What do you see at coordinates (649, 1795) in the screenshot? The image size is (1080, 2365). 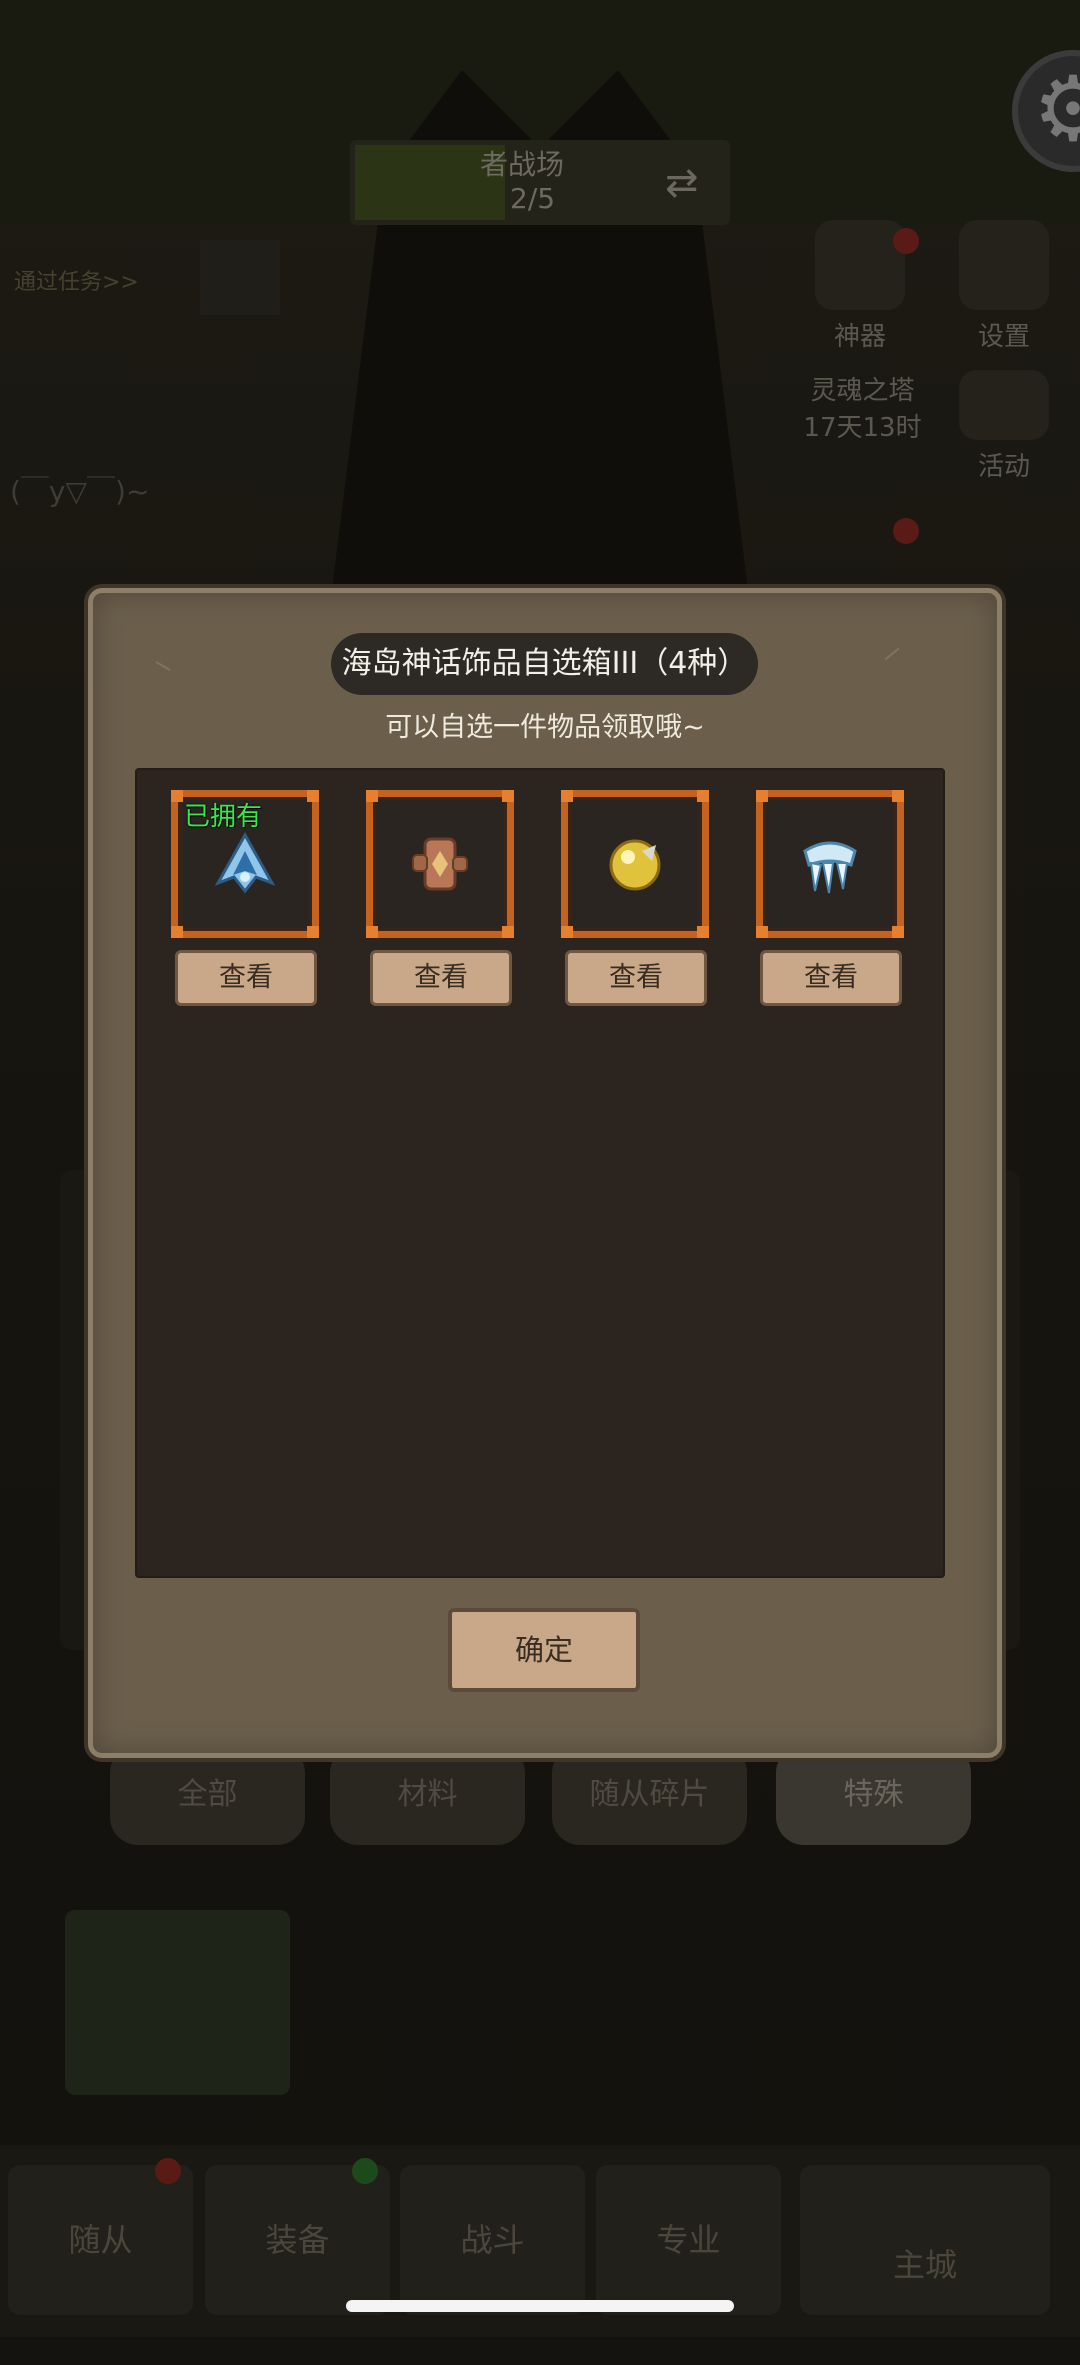 I see `tab-fragments: 随从碎片` at bounding box center [649, 1795].